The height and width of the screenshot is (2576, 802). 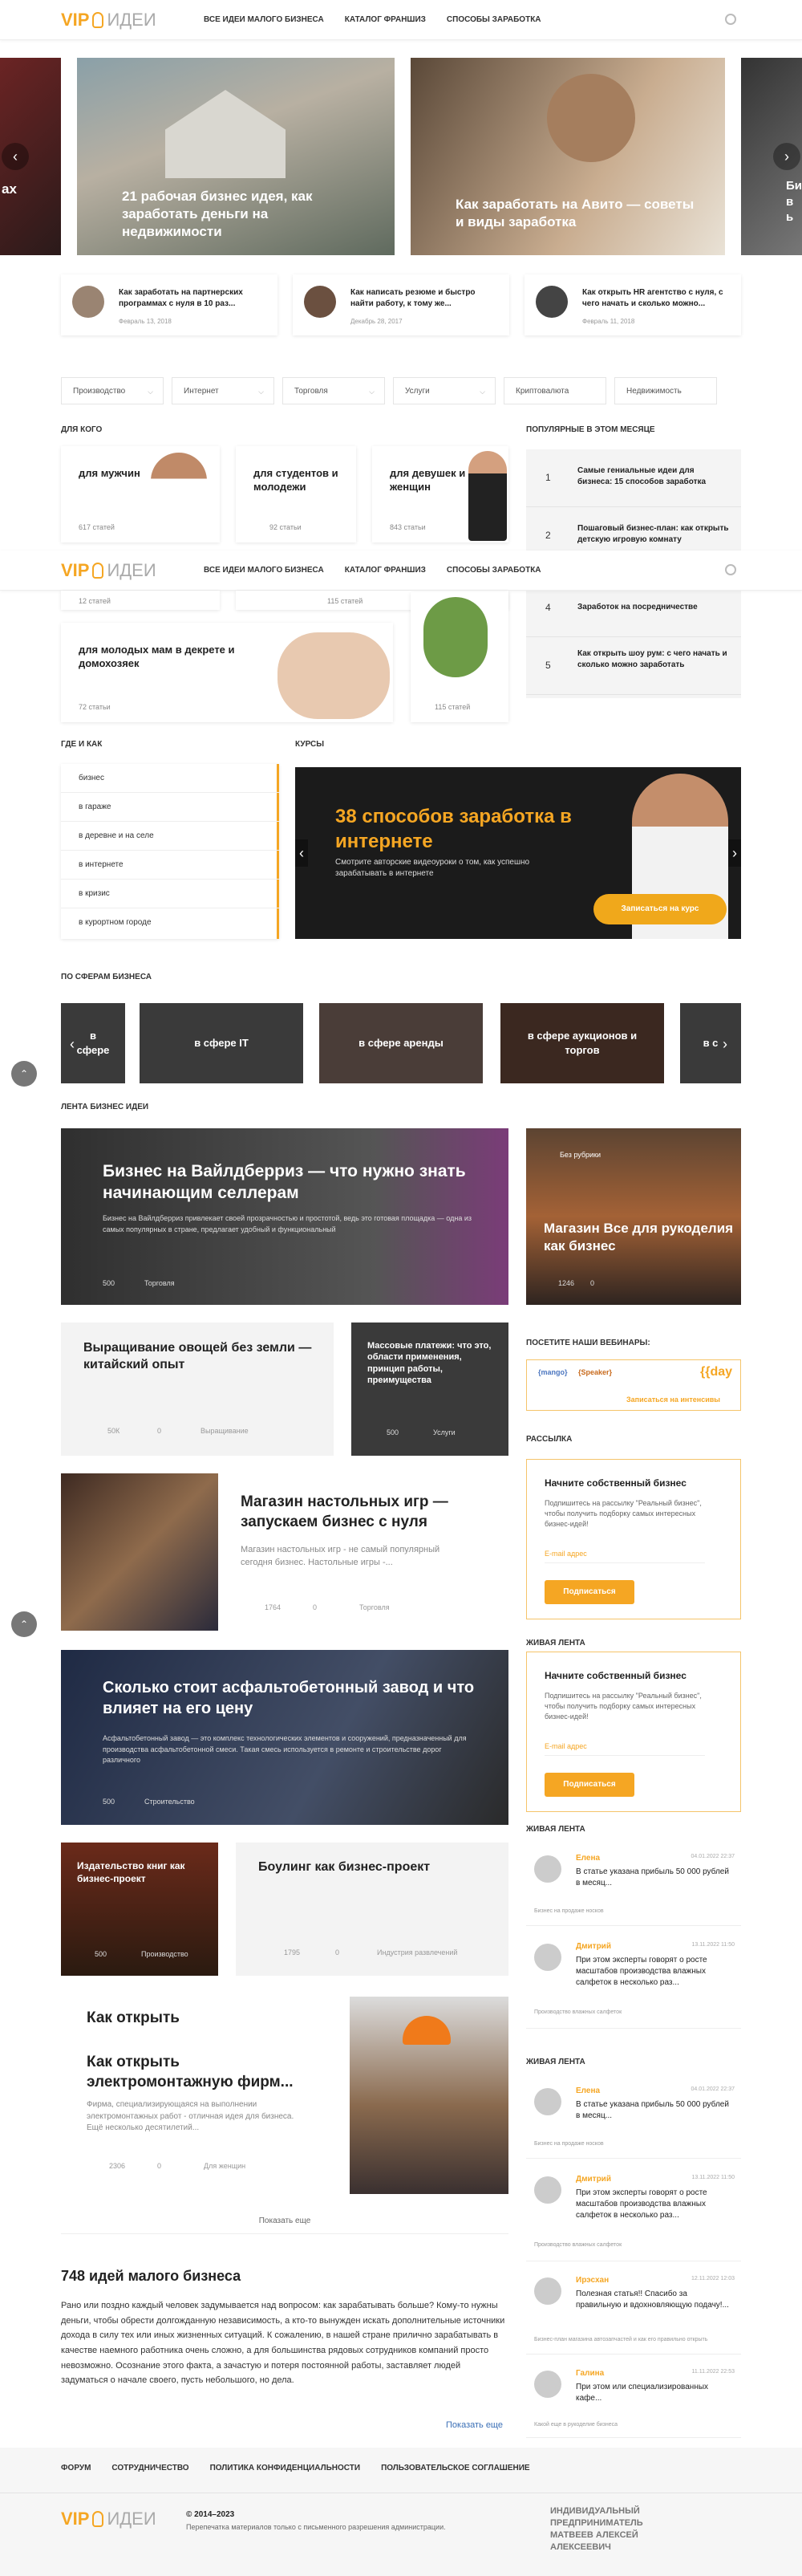 I want to click on filter-production: Производство ⌵, so click(x=113, y=390).